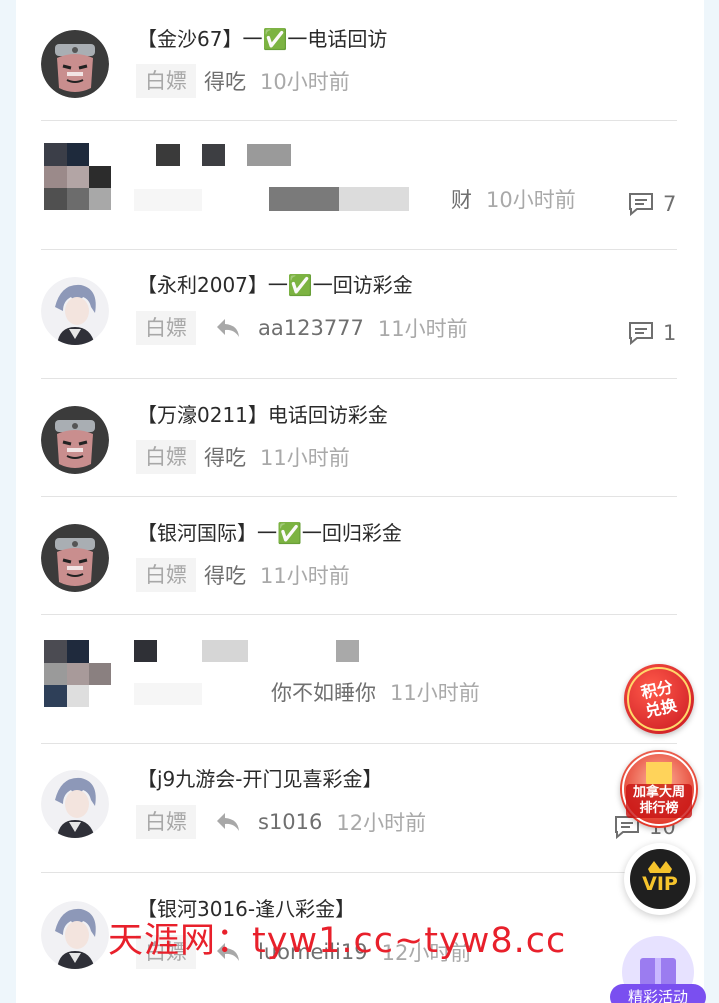  Describe the element at coordinates (323, 692) in the screenshot. I see `post-author: 你不如睡你` at that location.